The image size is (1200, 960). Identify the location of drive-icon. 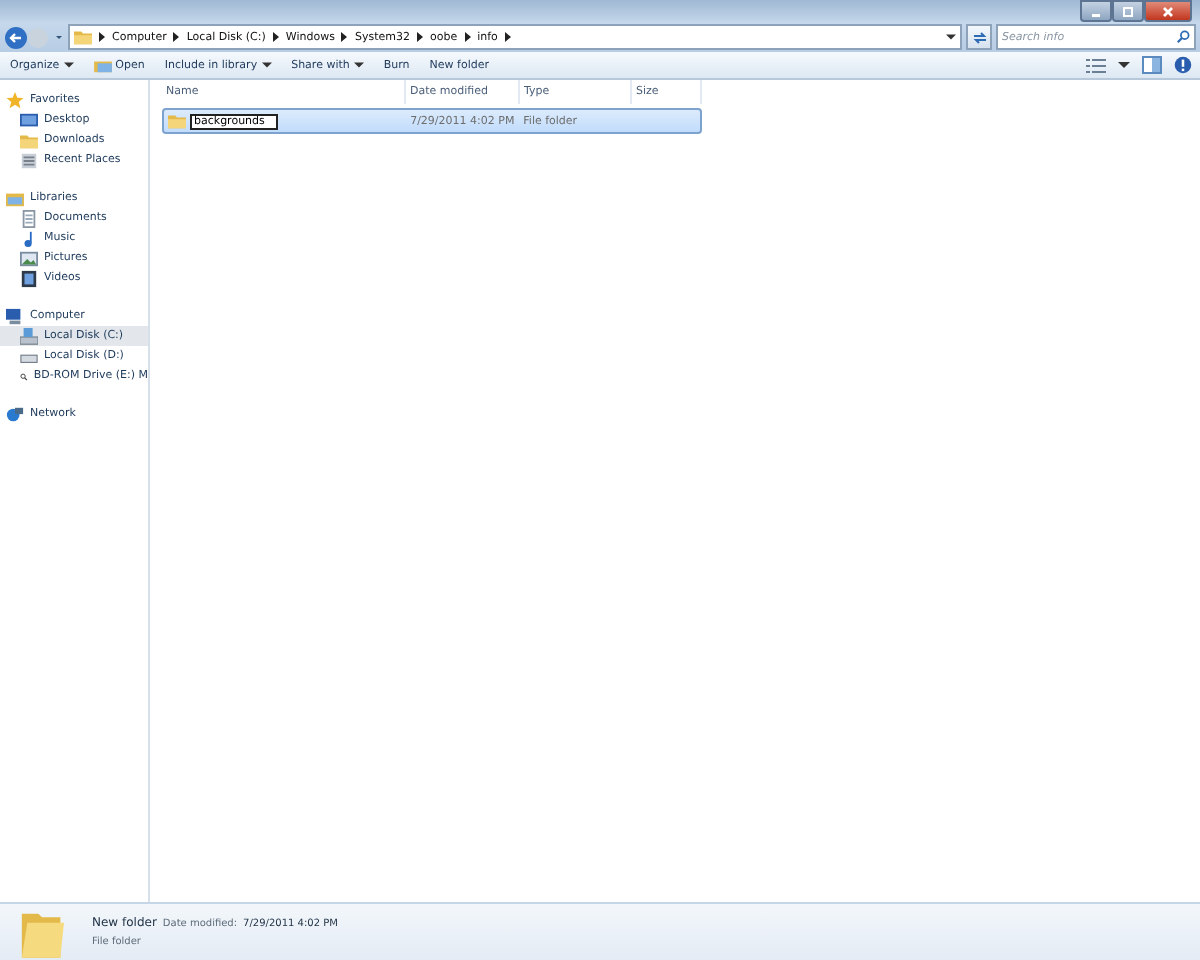
(29, 336).